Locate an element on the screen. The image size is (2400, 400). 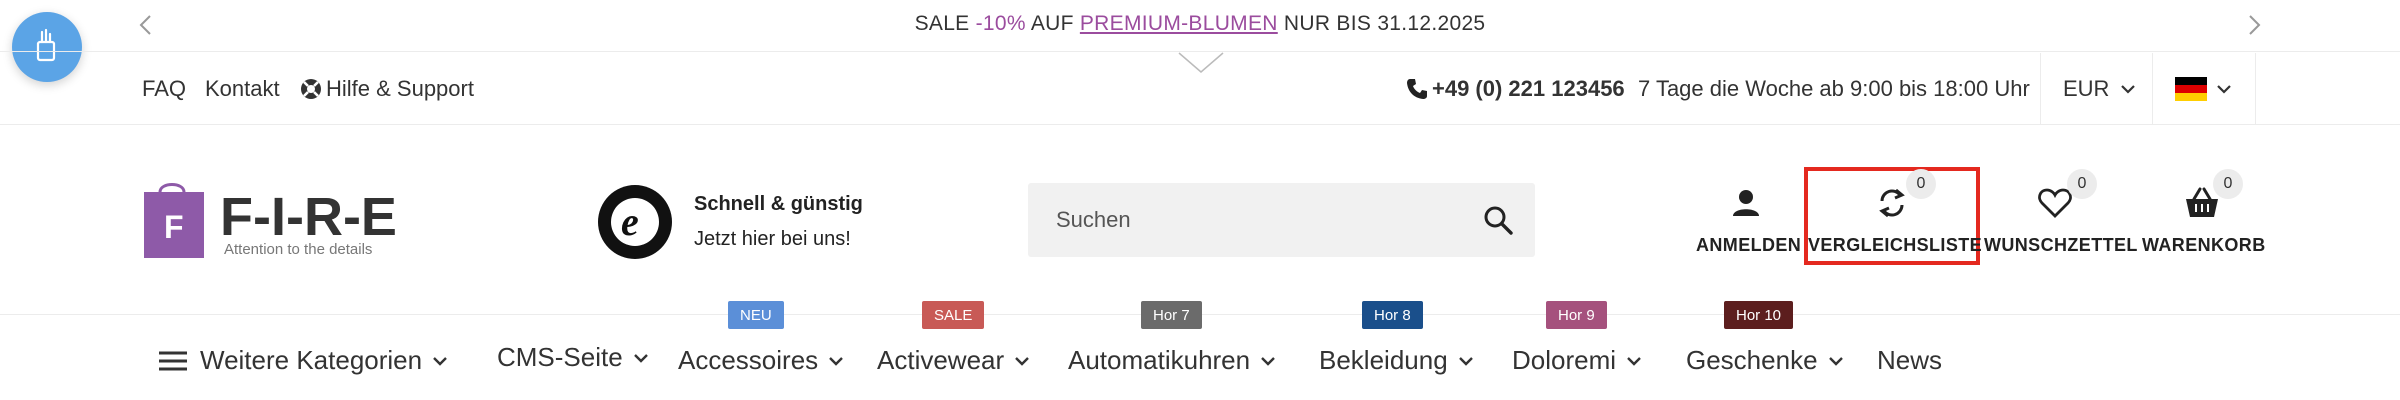
shop-logo: F F-I-R-E Attention to the details is located at coordinates (277, 220).